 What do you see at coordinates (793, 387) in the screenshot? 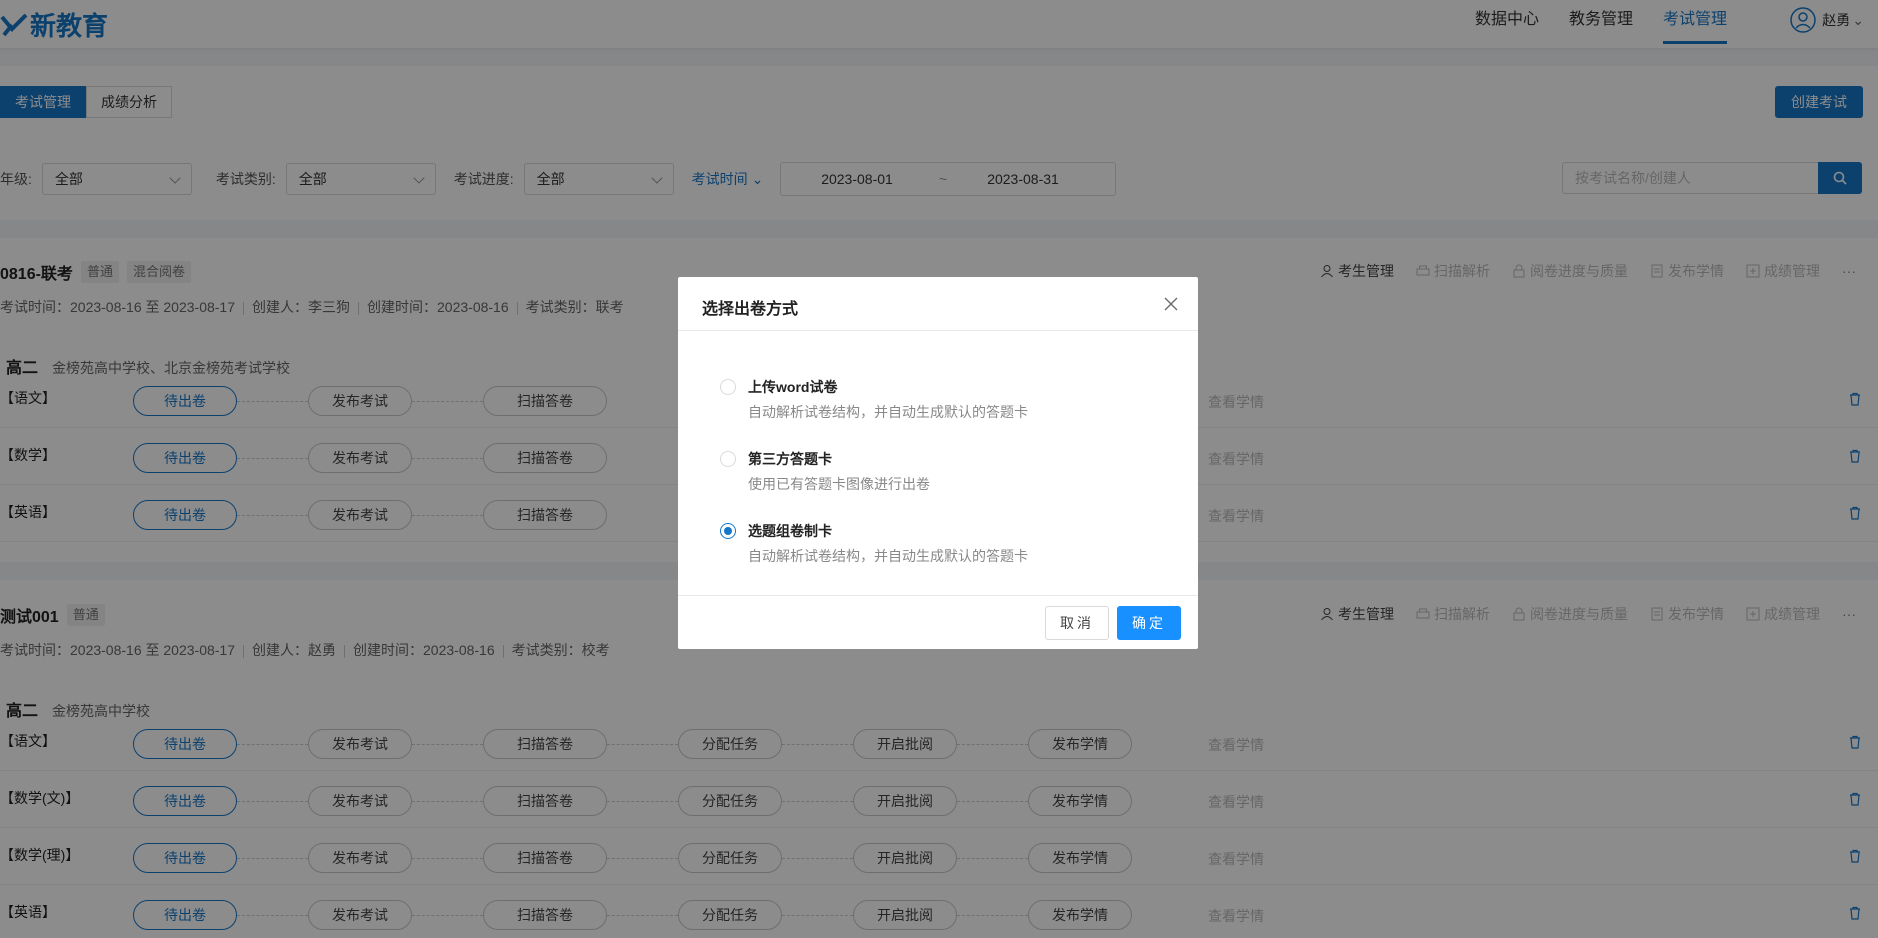
I see `option-title: 上传word试卷` at bounding box center [793, 387].